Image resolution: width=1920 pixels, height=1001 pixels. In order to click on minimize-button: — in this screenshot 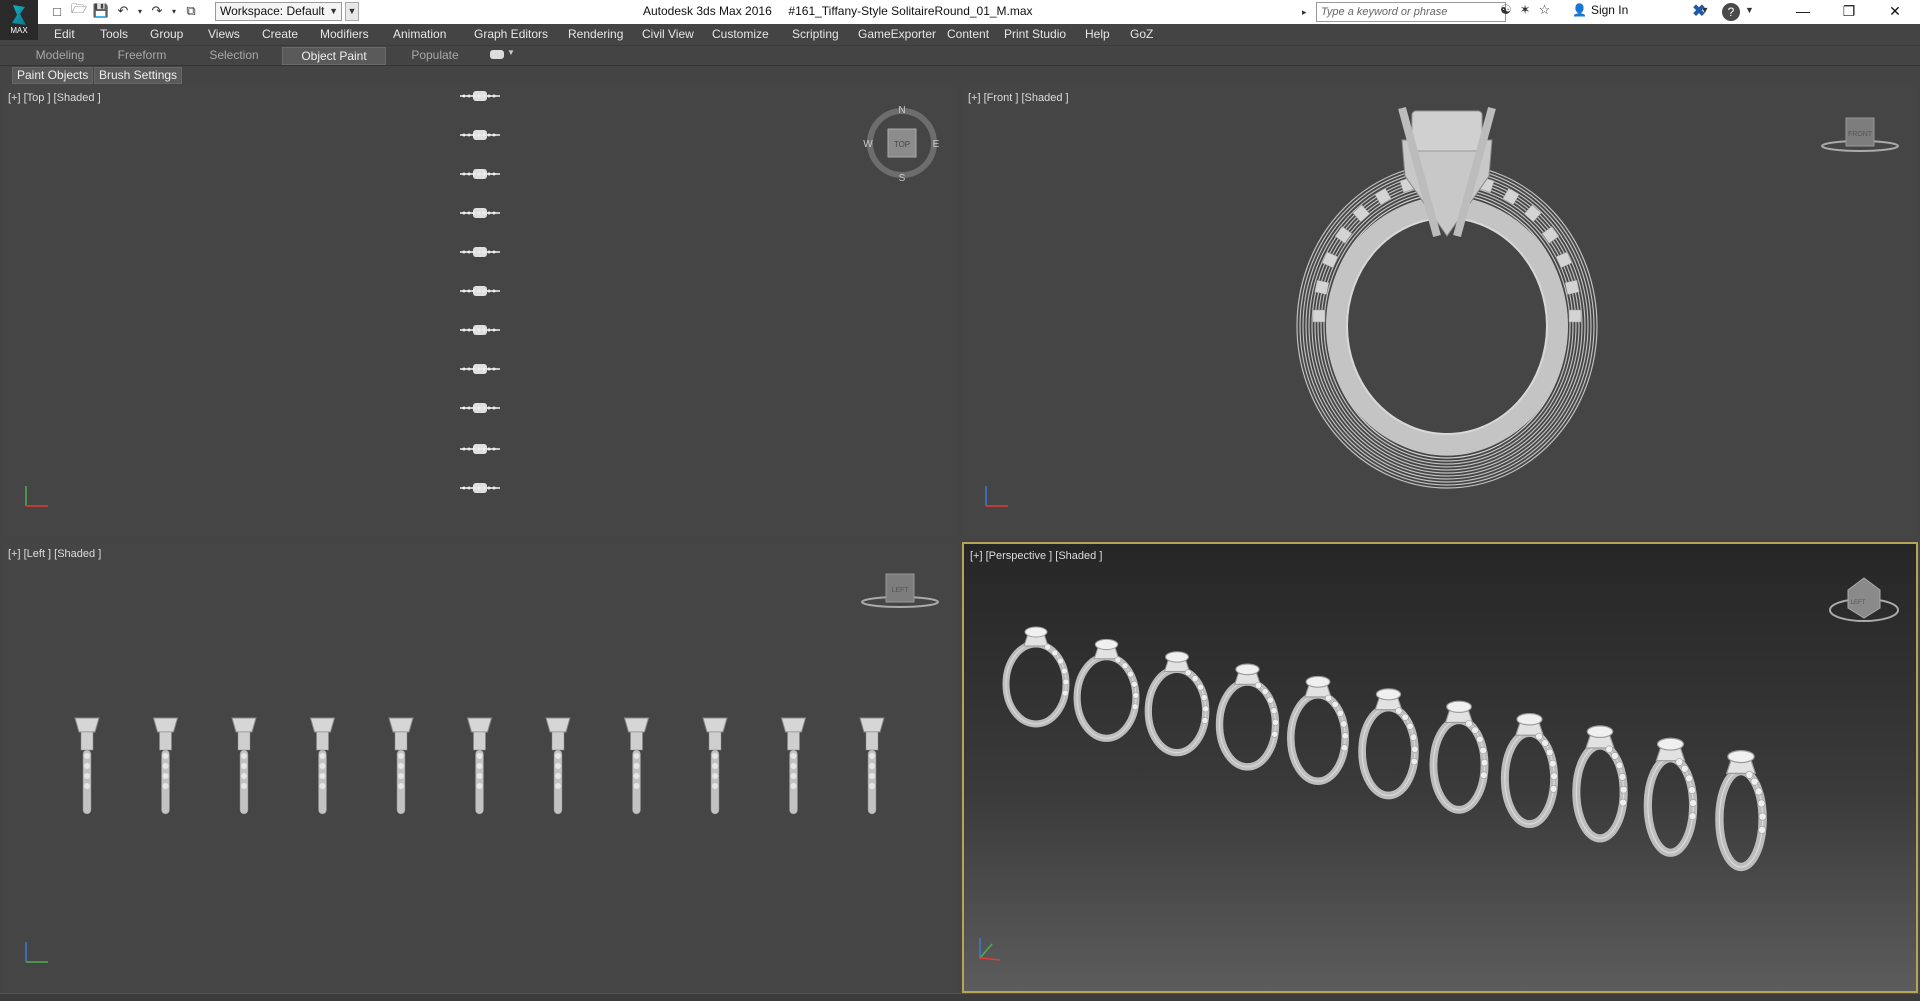, I will do `click(1803, 12)`.